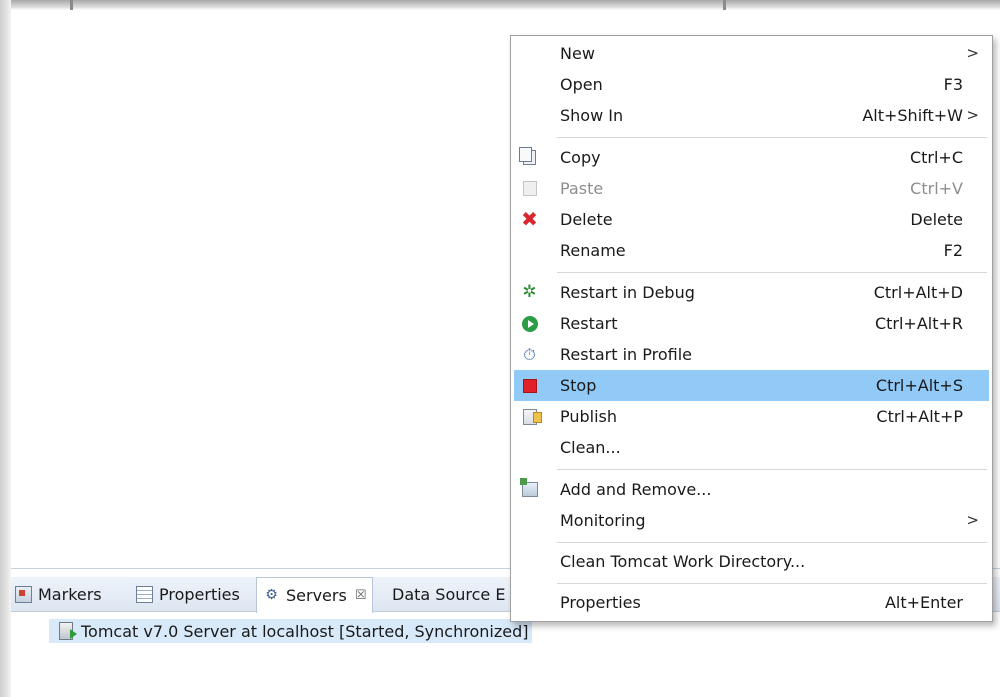 The image size is (1000, 698). Describe the element at coordinates (751, 354) in the screenshot. I see `menu-item-restart-profile: ⏱ Restart in Profile` at that location.